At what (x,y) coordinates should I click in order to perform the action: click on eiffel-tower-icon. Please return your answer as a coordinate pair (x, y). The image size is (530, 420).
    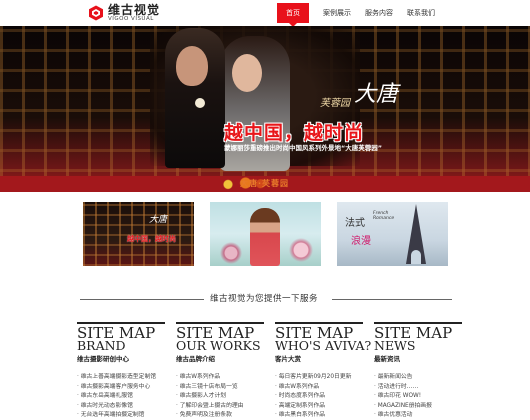
    Looking at the image, I should click on (416, 234).